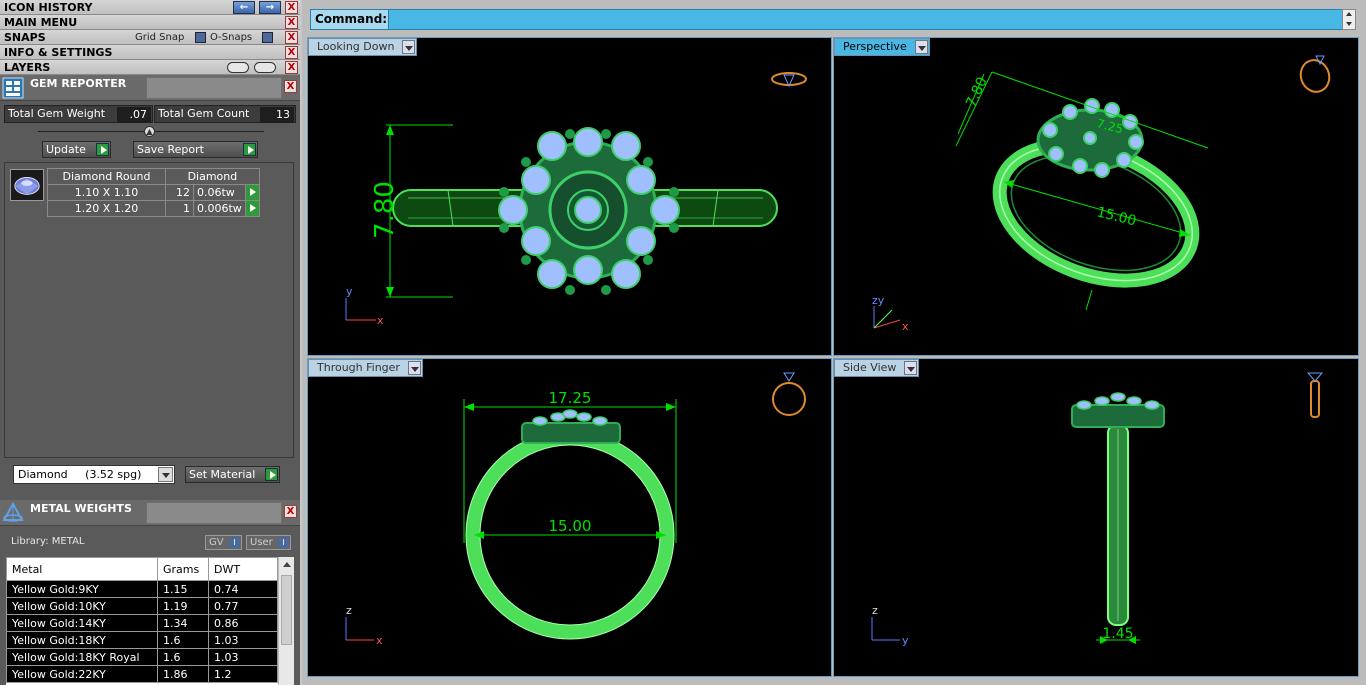  Describe the element at coordinates (212, 176) in the screenshot. I see `diamond-header: Diamond` at that location.